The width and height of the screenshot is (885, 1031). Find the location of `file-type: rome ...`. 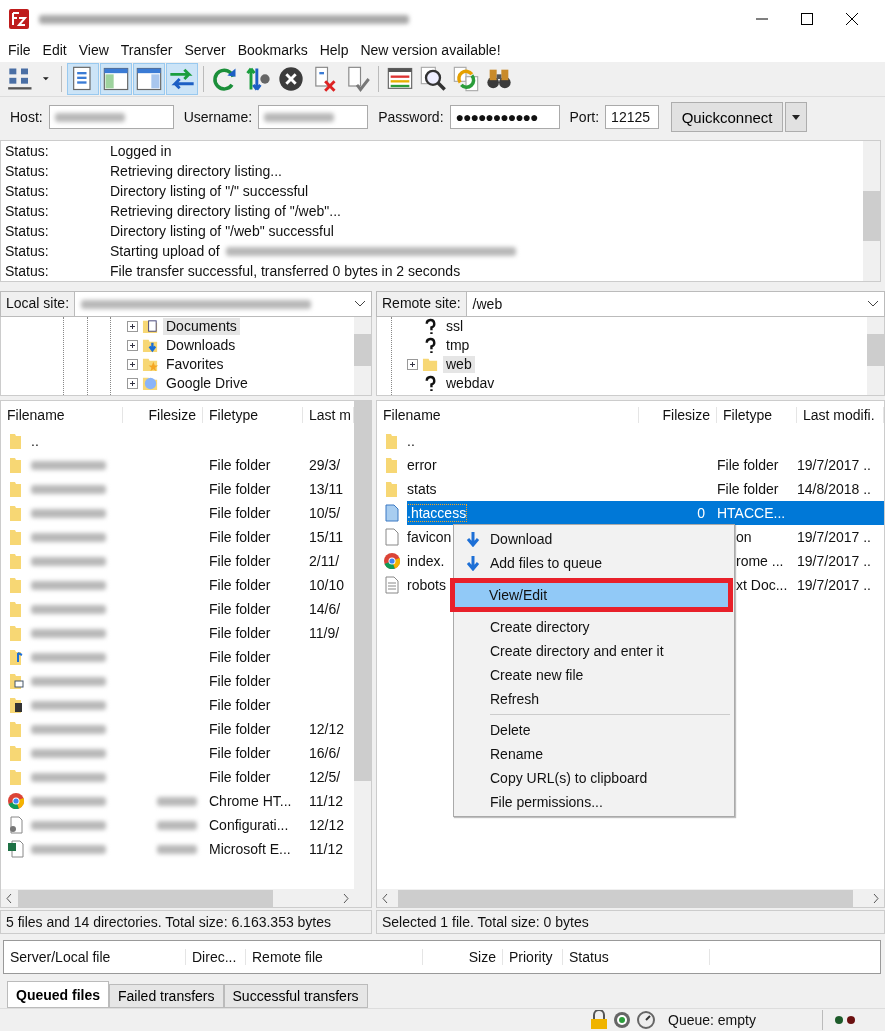

file-type: rome ... is located at coordinates (760, 561).